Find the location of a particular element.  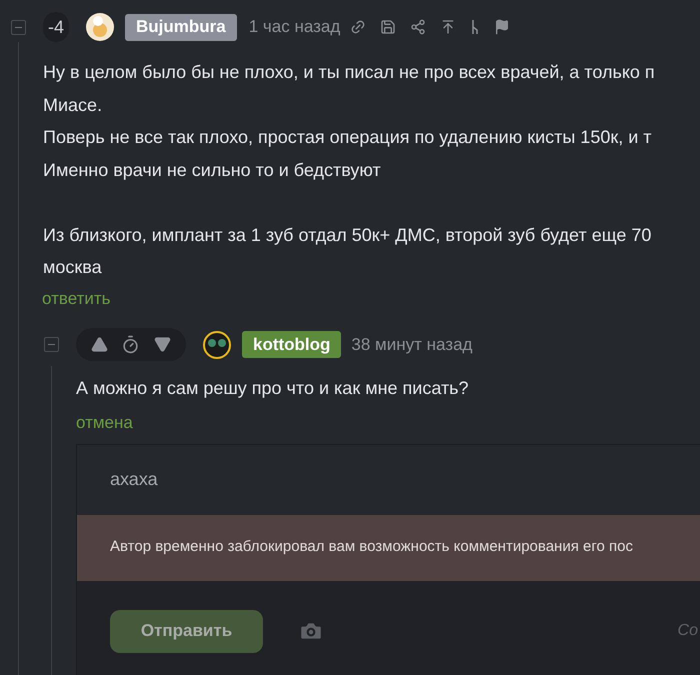

comment-text: москва is located at coordinates (72, 267).